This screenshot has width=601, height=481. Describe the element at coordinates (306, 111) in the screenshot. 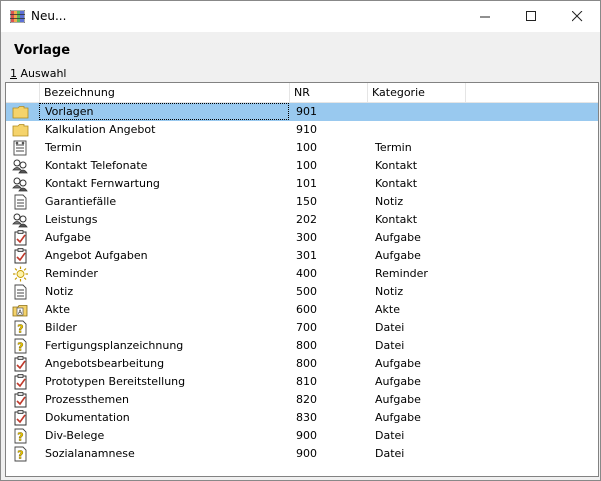

I see `item-nr: 901` at that location.